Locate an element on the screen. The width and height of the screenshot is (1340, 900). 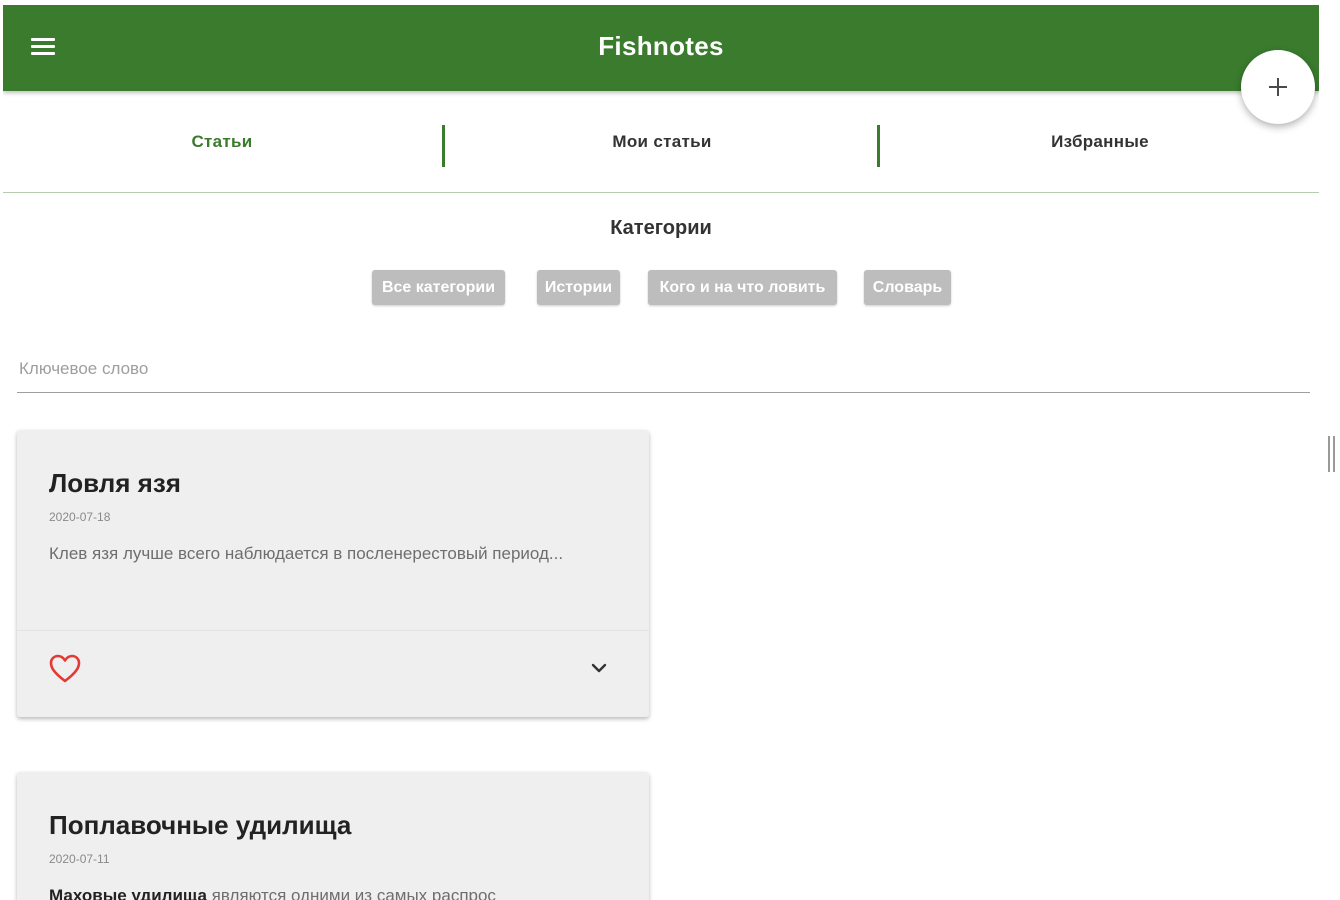
categories-heading: Категории is located at coordinates (661, 228).